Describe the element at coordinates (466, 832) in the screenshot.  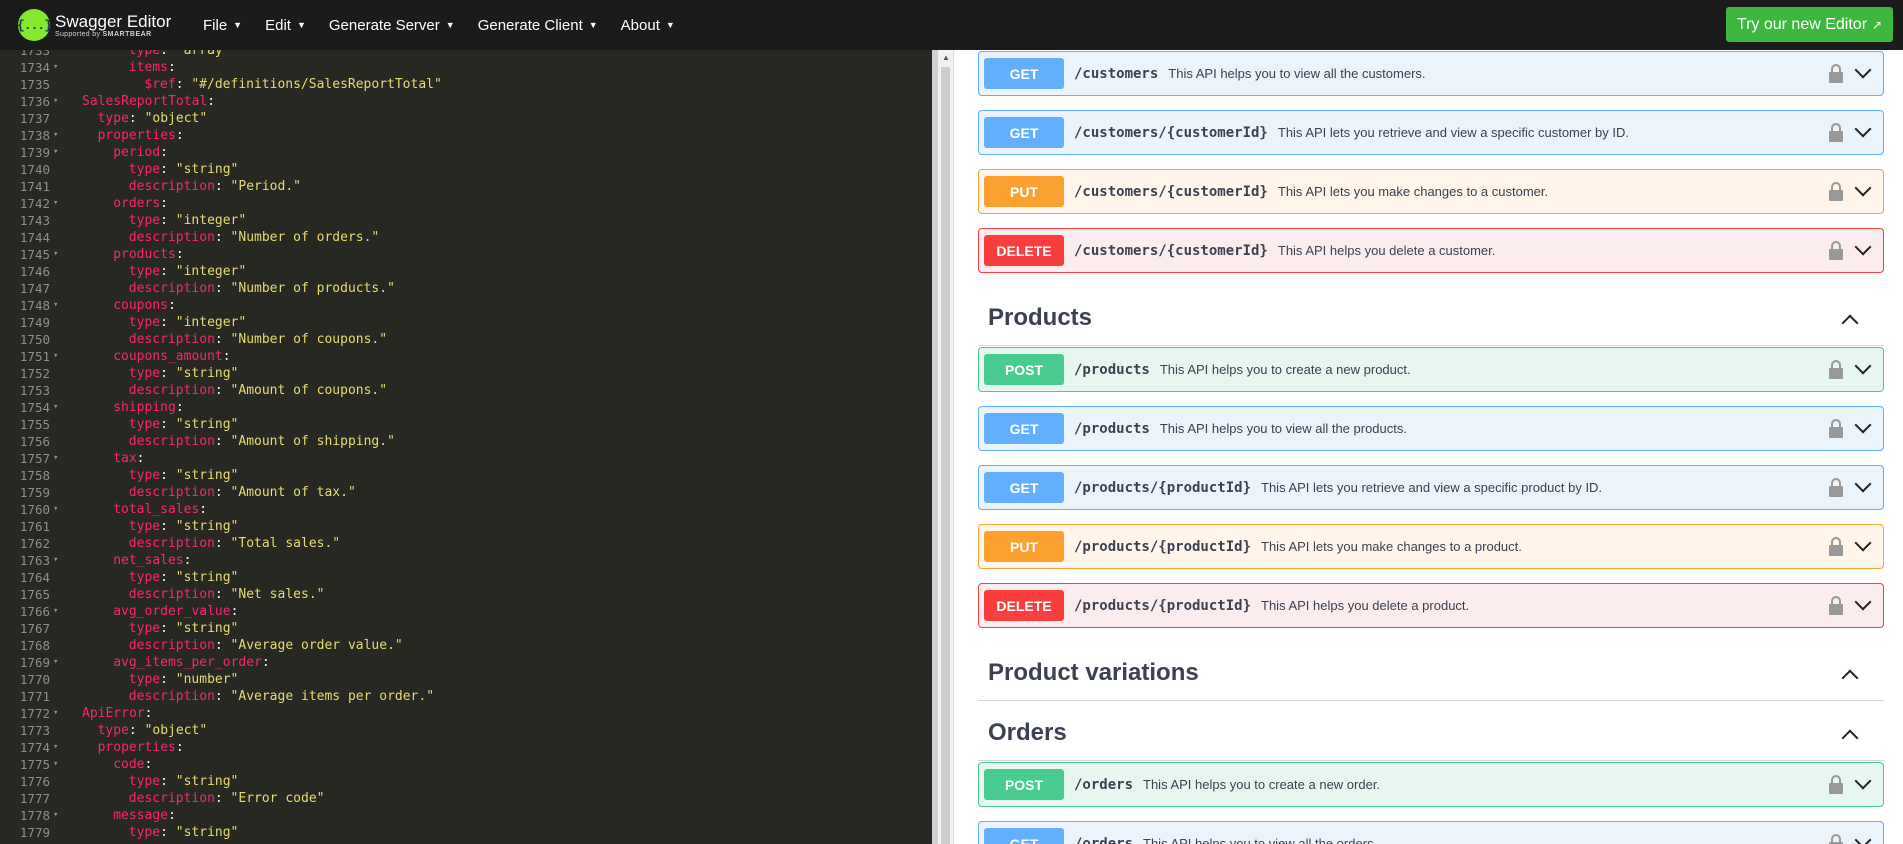
I see `code-line: 1779 type: "string"` at that location.